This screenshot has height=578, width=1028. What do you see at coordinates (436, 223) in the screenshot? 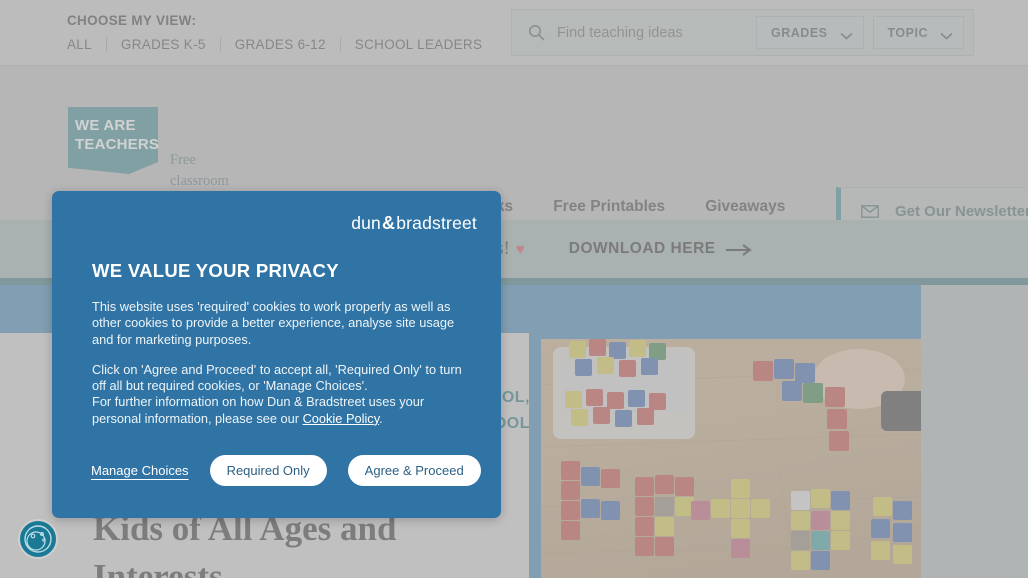
I see `brand-name-right: bradstreet` at bounding box center [436, 223].